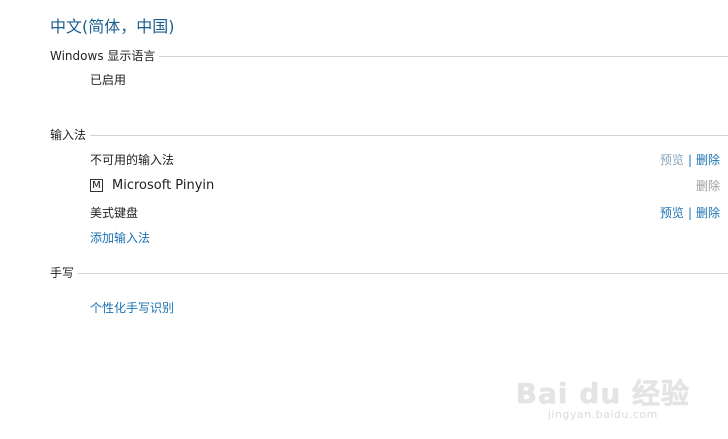 The image size is (728, 439). Describe the element at coordinates (62, 273) in the screenshot. I see `handwriting-header-label: 手写` at that location.